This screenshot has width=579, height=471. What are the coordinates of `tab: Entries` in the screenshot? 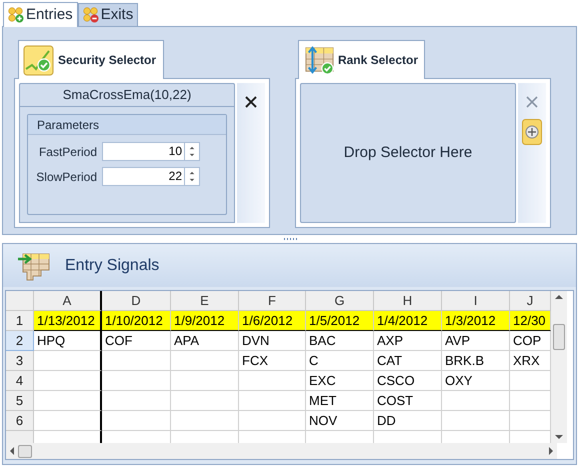 It's located at (40, 14).